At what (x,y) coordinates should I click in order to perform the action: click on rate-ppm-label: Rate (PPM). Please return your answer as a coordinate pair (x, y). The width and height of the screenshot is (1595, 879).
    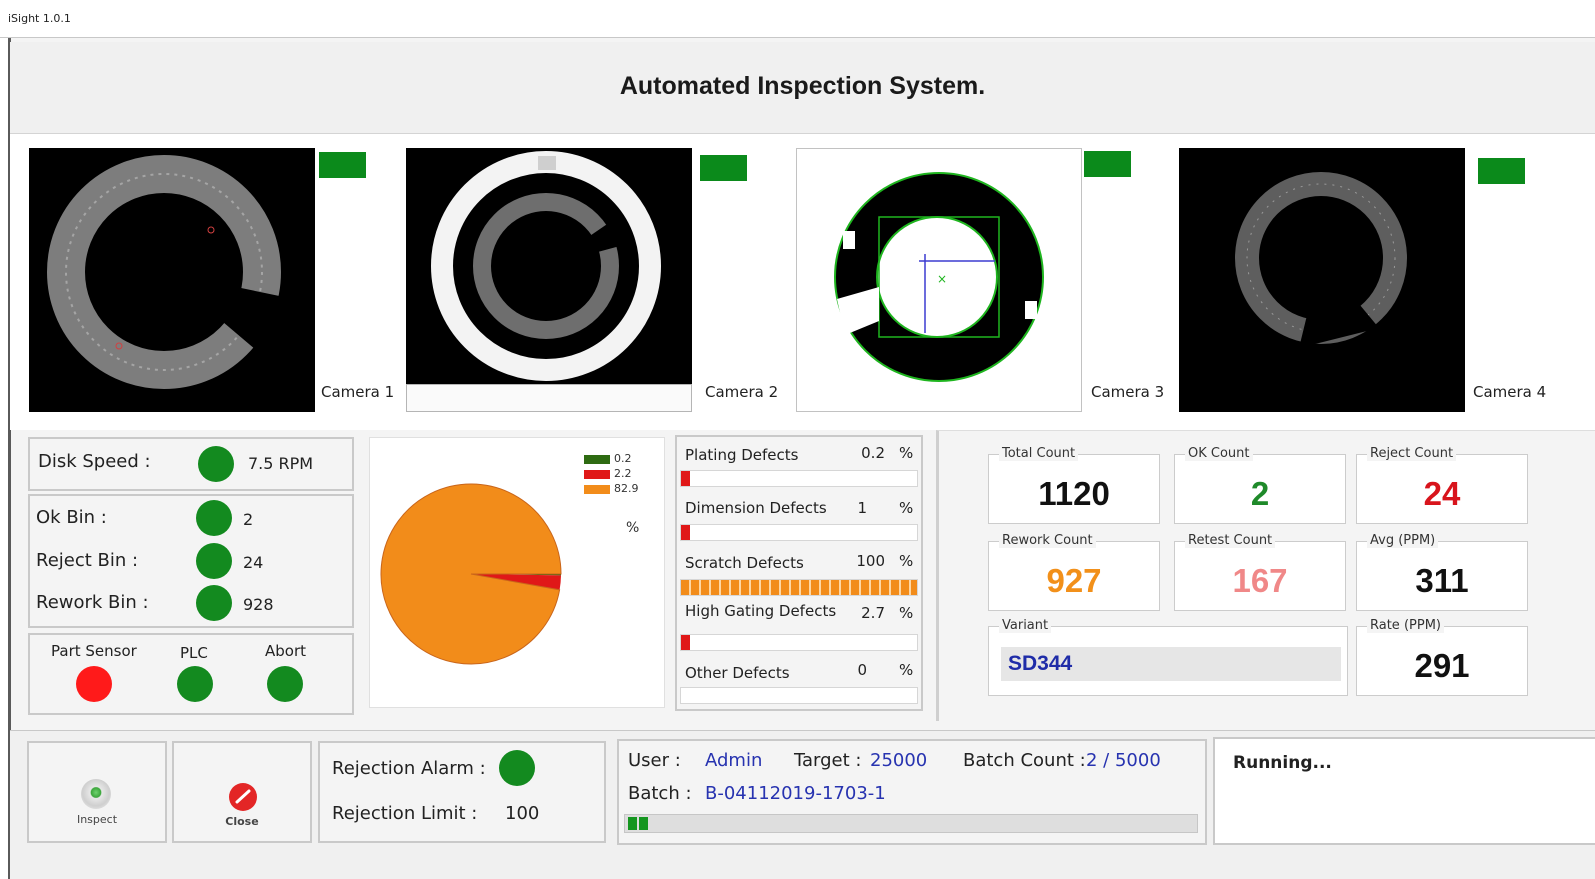
    Looking at the image, I should click on (1405, 625).